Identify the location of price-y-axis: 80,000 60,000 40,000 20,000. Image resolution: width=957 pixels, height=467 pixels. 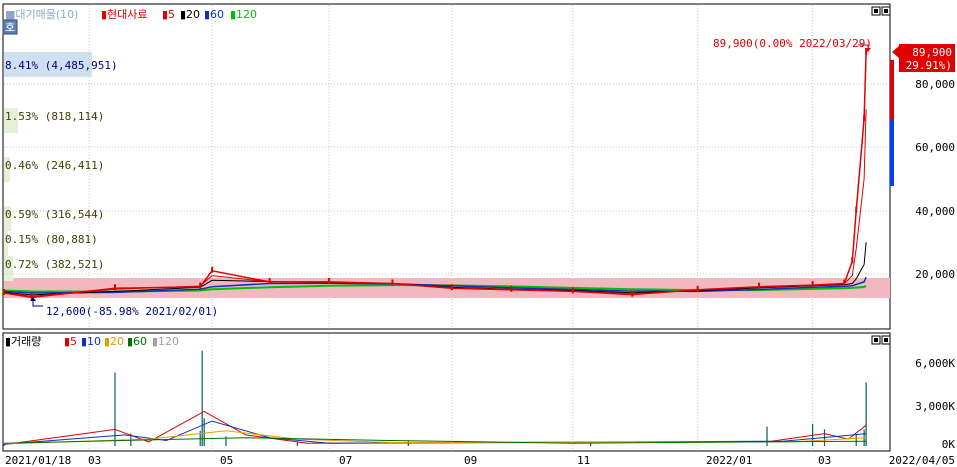
(935, 179).